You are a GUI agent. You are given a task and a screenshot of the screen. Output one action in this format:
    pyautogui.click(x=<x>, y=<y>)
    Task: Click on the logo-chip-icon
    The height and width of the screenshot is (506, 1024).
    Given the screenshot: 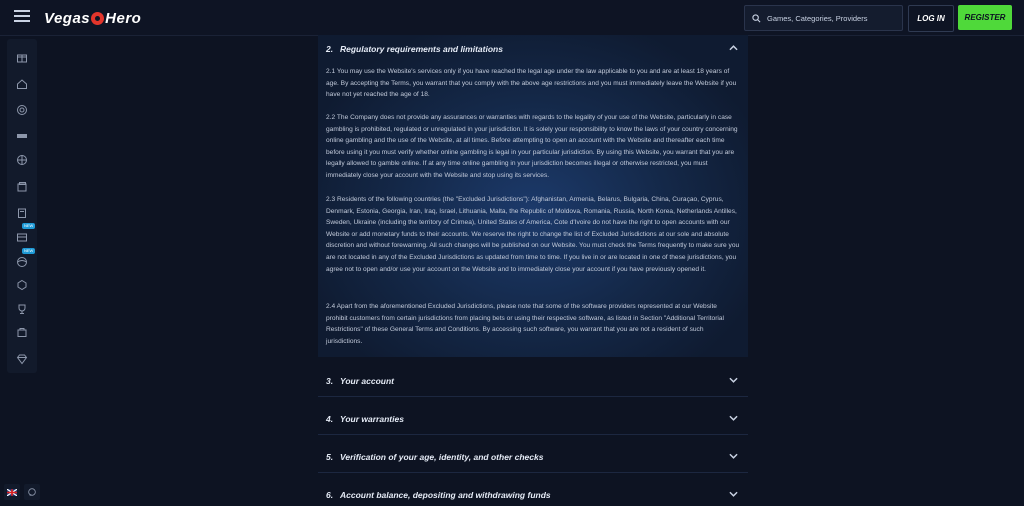 What is the action you would take?
    pyautogui.click(x=98, y=18)
    